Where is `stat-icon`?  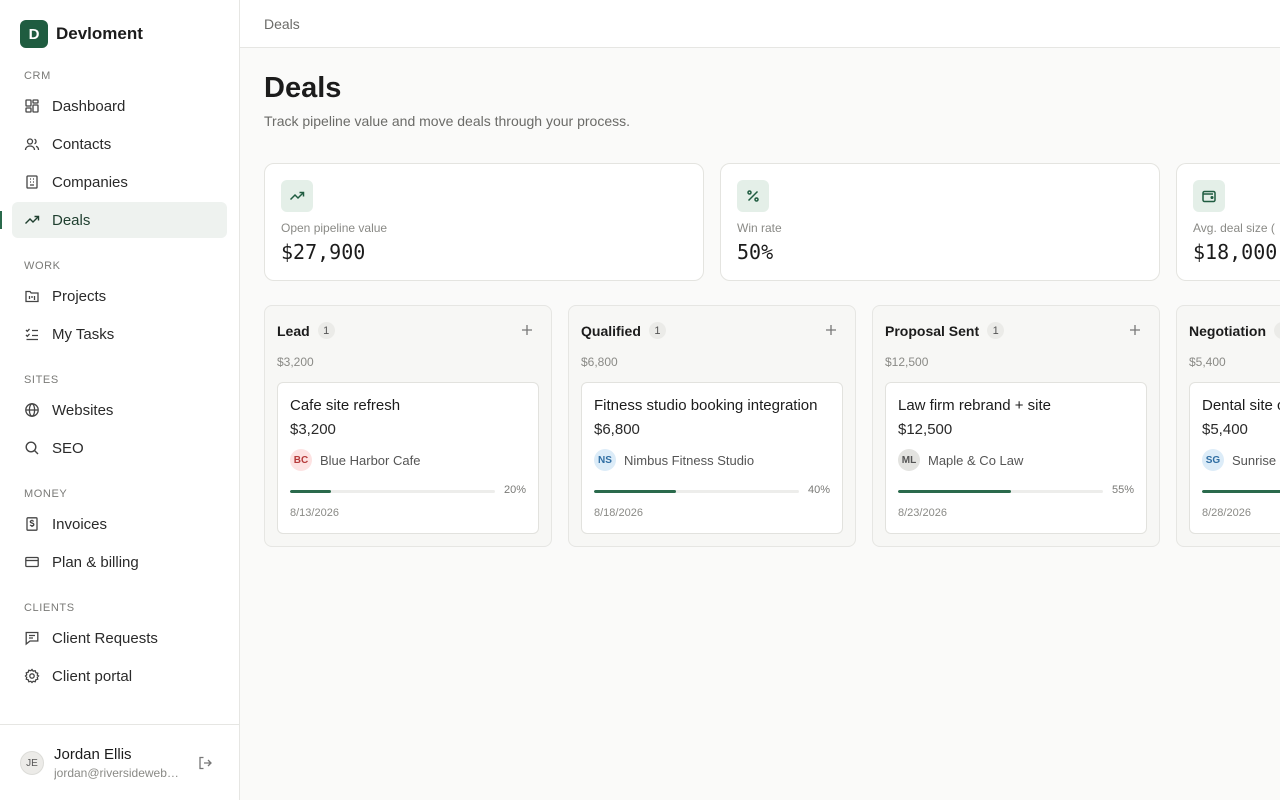 stat-icon is located at coordinates (753, 196).